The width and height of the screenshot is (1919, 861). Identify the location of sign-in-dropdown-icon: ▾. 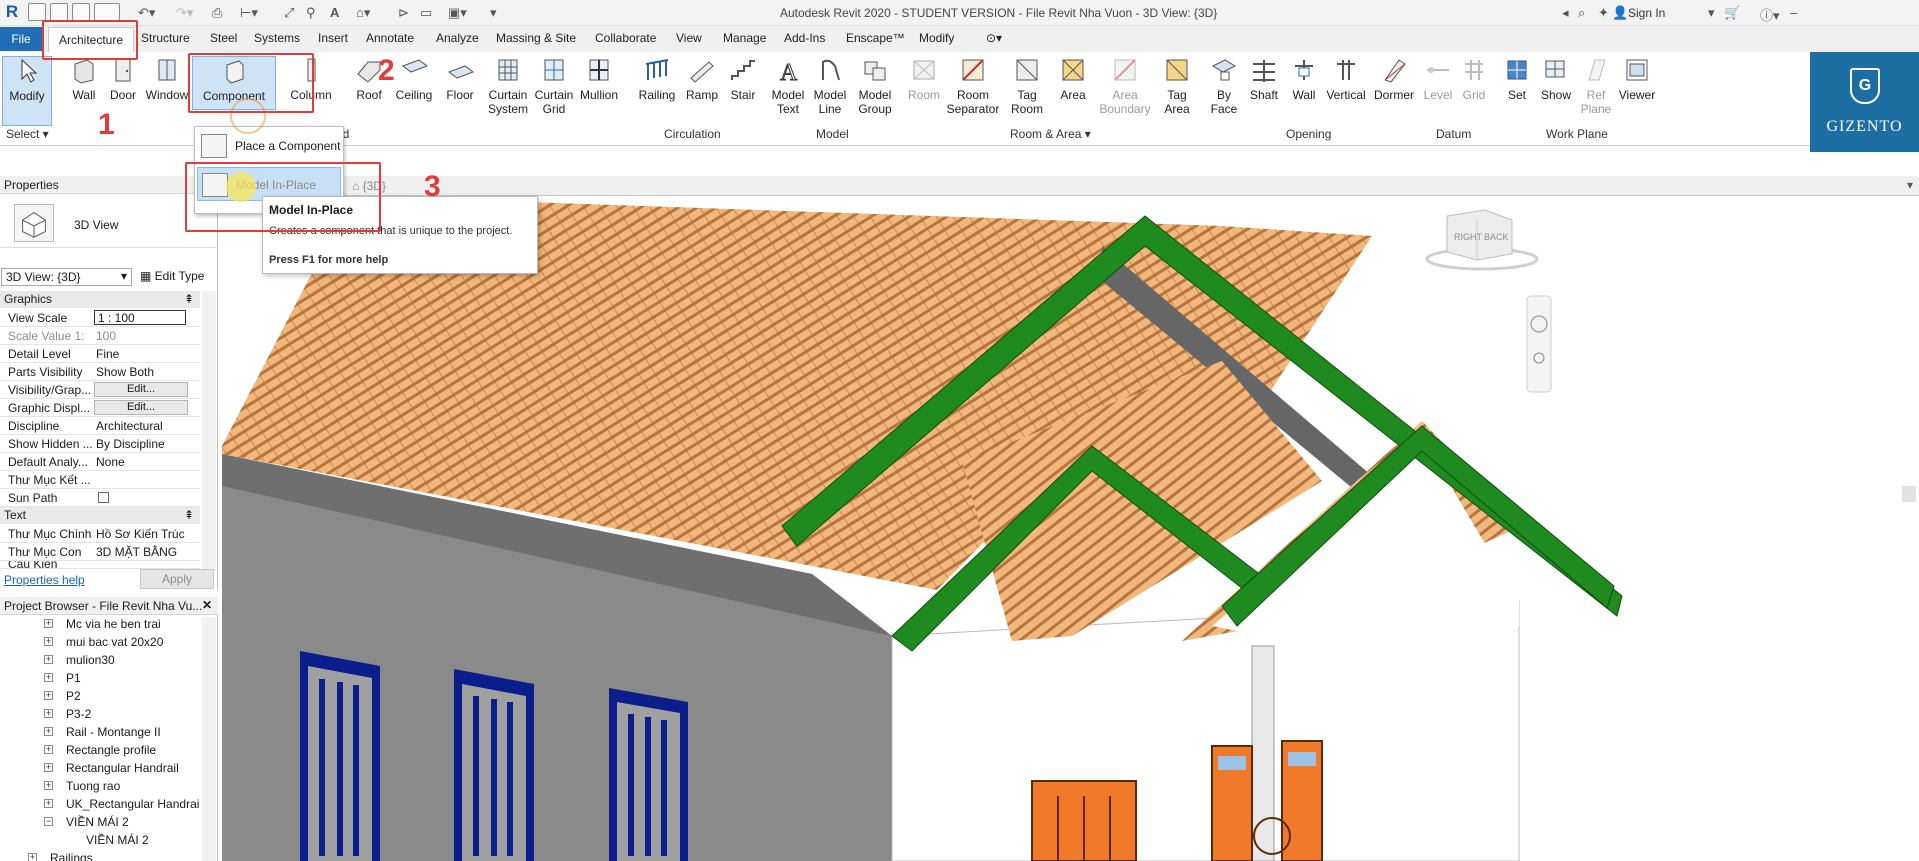
(1711, 13).